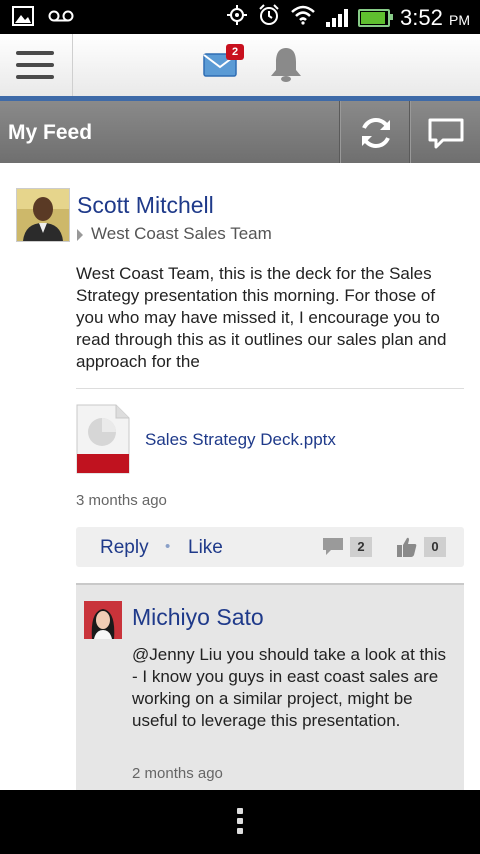  Describe the element at coordinates (205, 548) in the screenshot. I see `like-button: Like` at that location.